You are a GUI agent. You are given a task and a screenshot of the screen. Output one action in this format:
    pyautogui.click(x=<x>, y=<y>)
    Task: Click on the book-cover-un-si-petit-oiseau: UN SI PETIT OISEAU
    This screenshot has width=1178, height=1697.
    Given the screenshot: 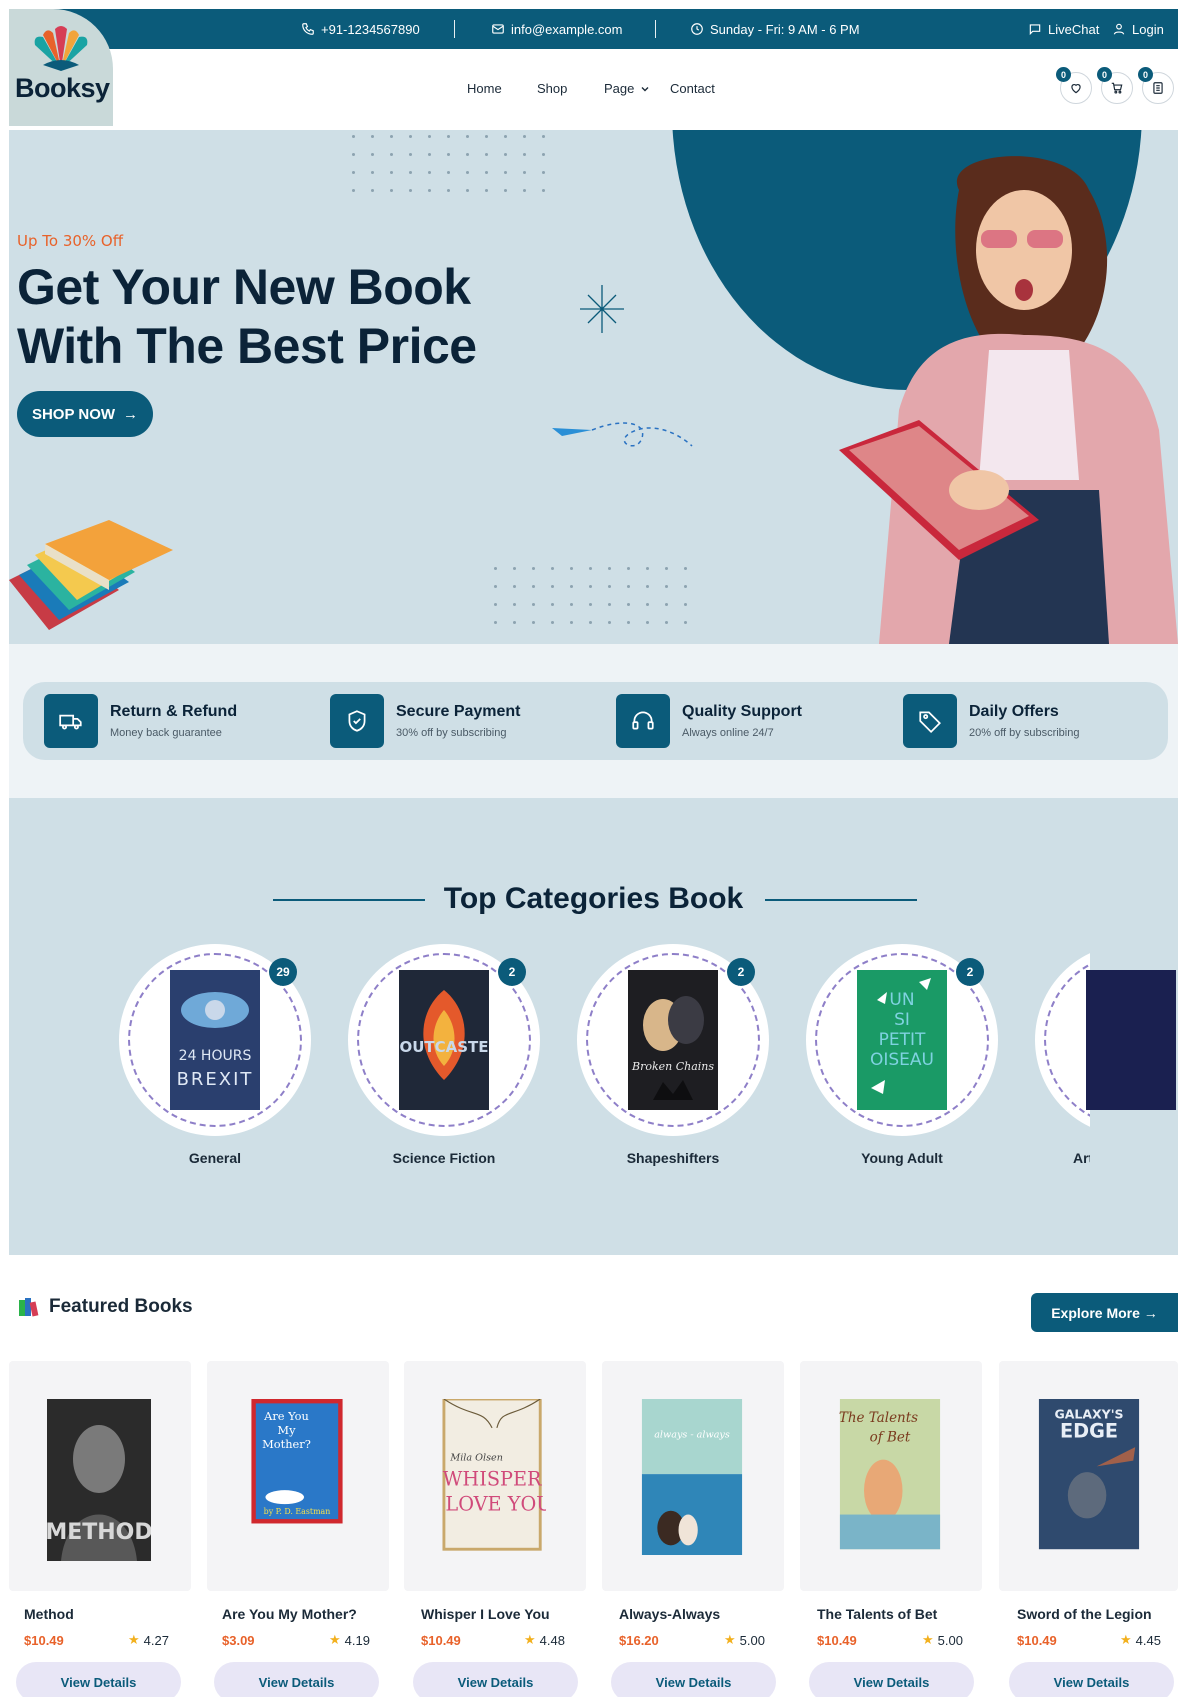 What is the action you would take?
    pyautogui.click(x=902, y=1040)
    